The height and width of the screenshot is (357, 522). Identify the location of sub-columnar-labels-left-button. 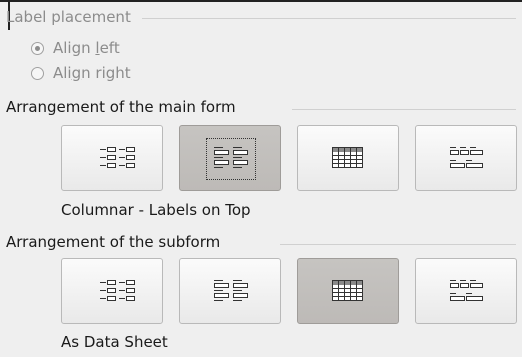
(112, 291).